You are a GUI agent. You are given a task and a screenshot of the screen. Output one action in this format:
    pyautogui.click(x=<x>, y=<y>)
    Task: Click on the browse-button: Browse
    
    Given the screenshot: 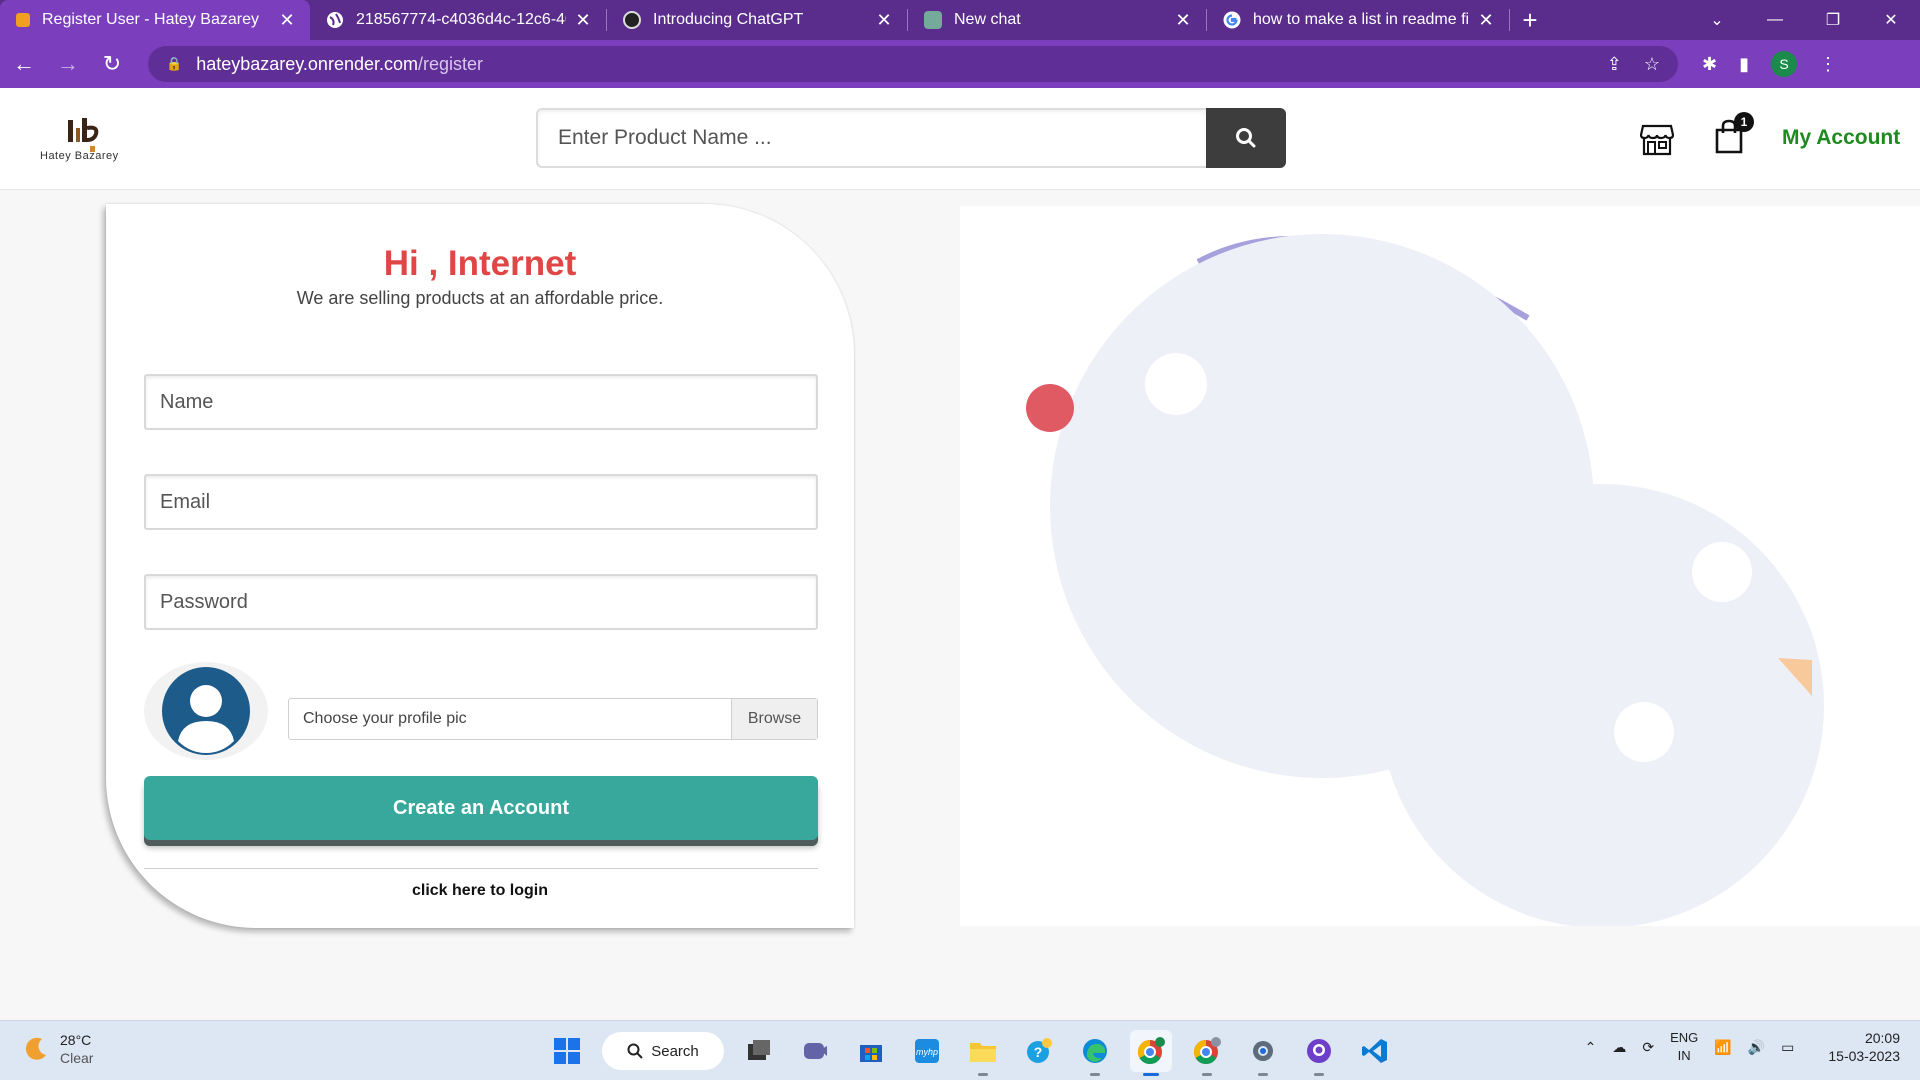 What is the action you would take?
    pyautogui.click(x=774, y=719)
    